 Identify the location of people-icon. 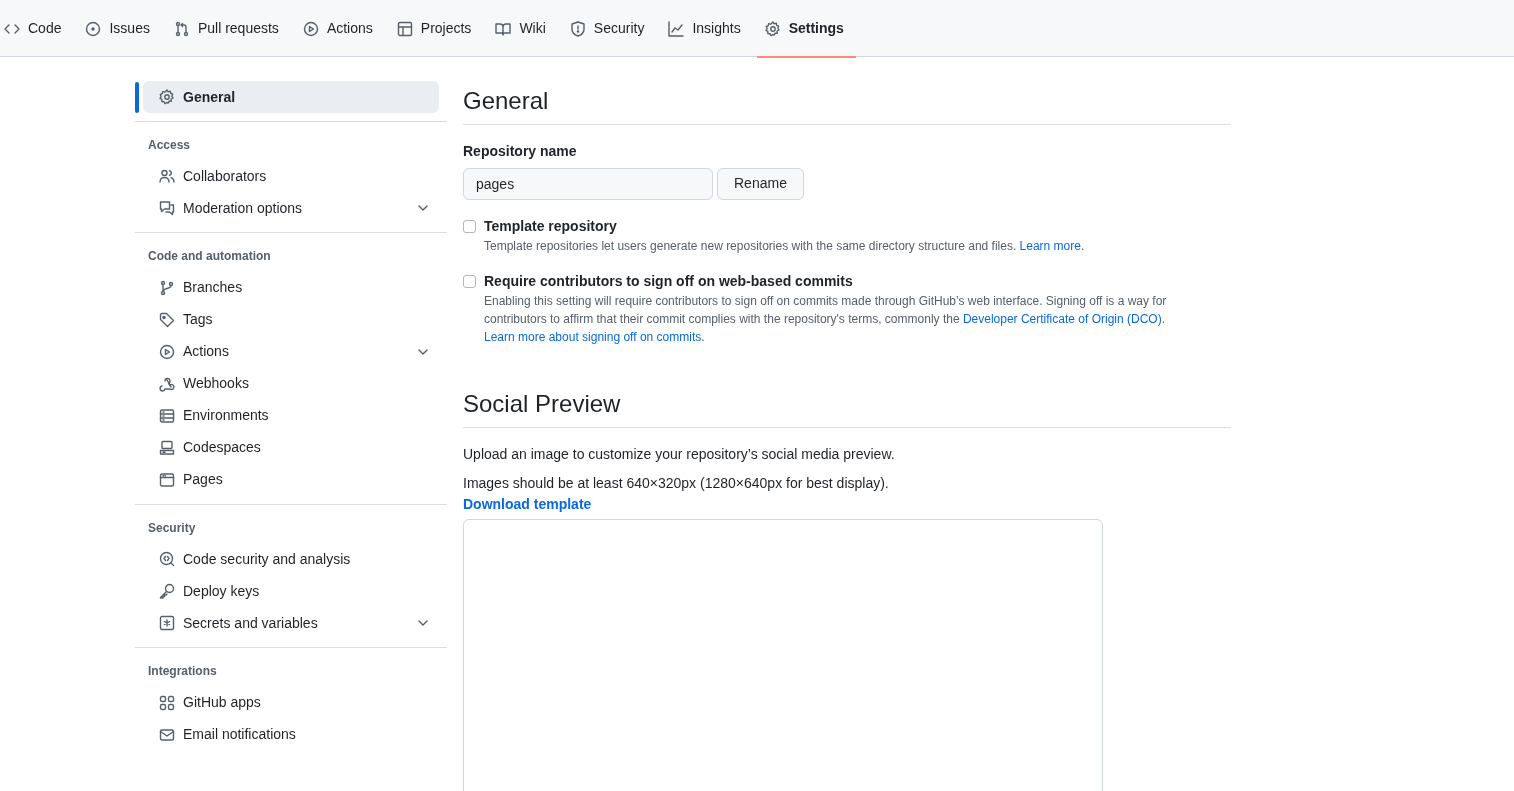
(167, 176).